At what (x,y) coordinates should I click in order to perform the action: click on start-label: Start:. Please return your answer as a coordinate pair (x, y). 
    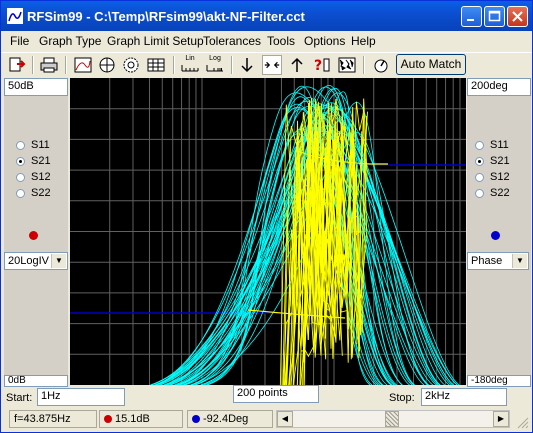
    Looking at the image, I should click on (19, 398).